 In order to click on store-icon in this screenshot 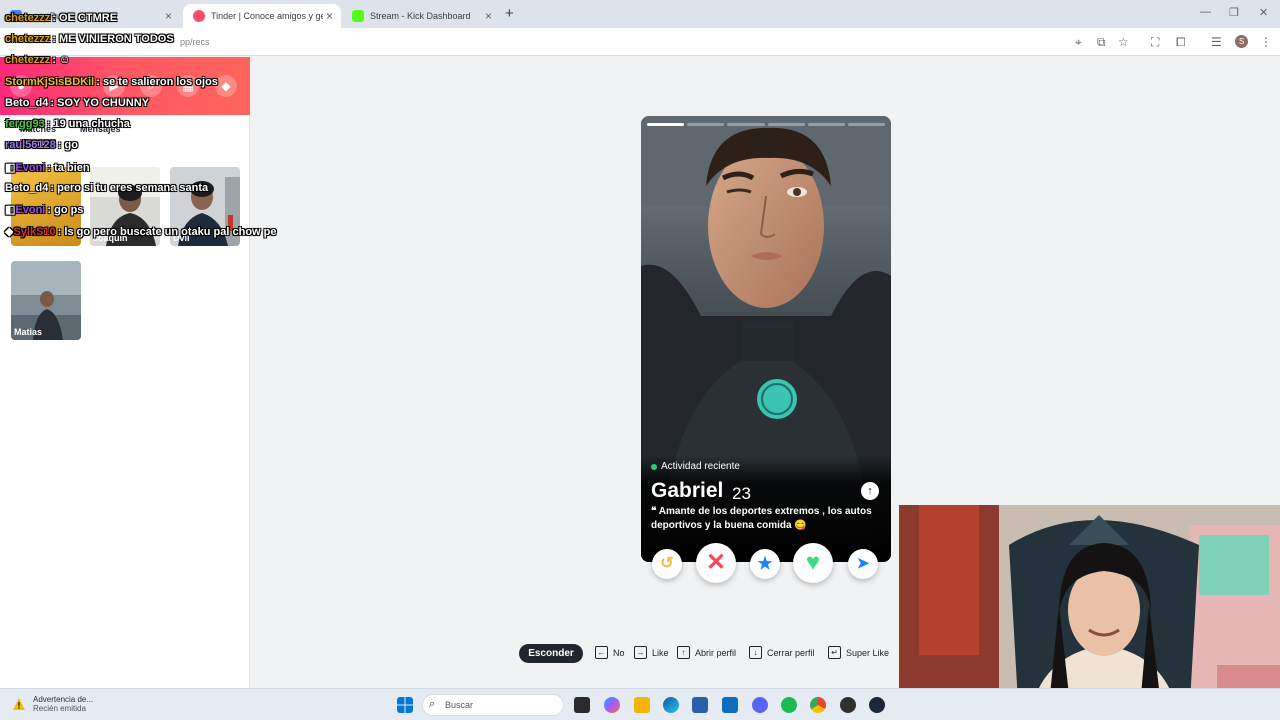, I will do `click(700, 705)`.